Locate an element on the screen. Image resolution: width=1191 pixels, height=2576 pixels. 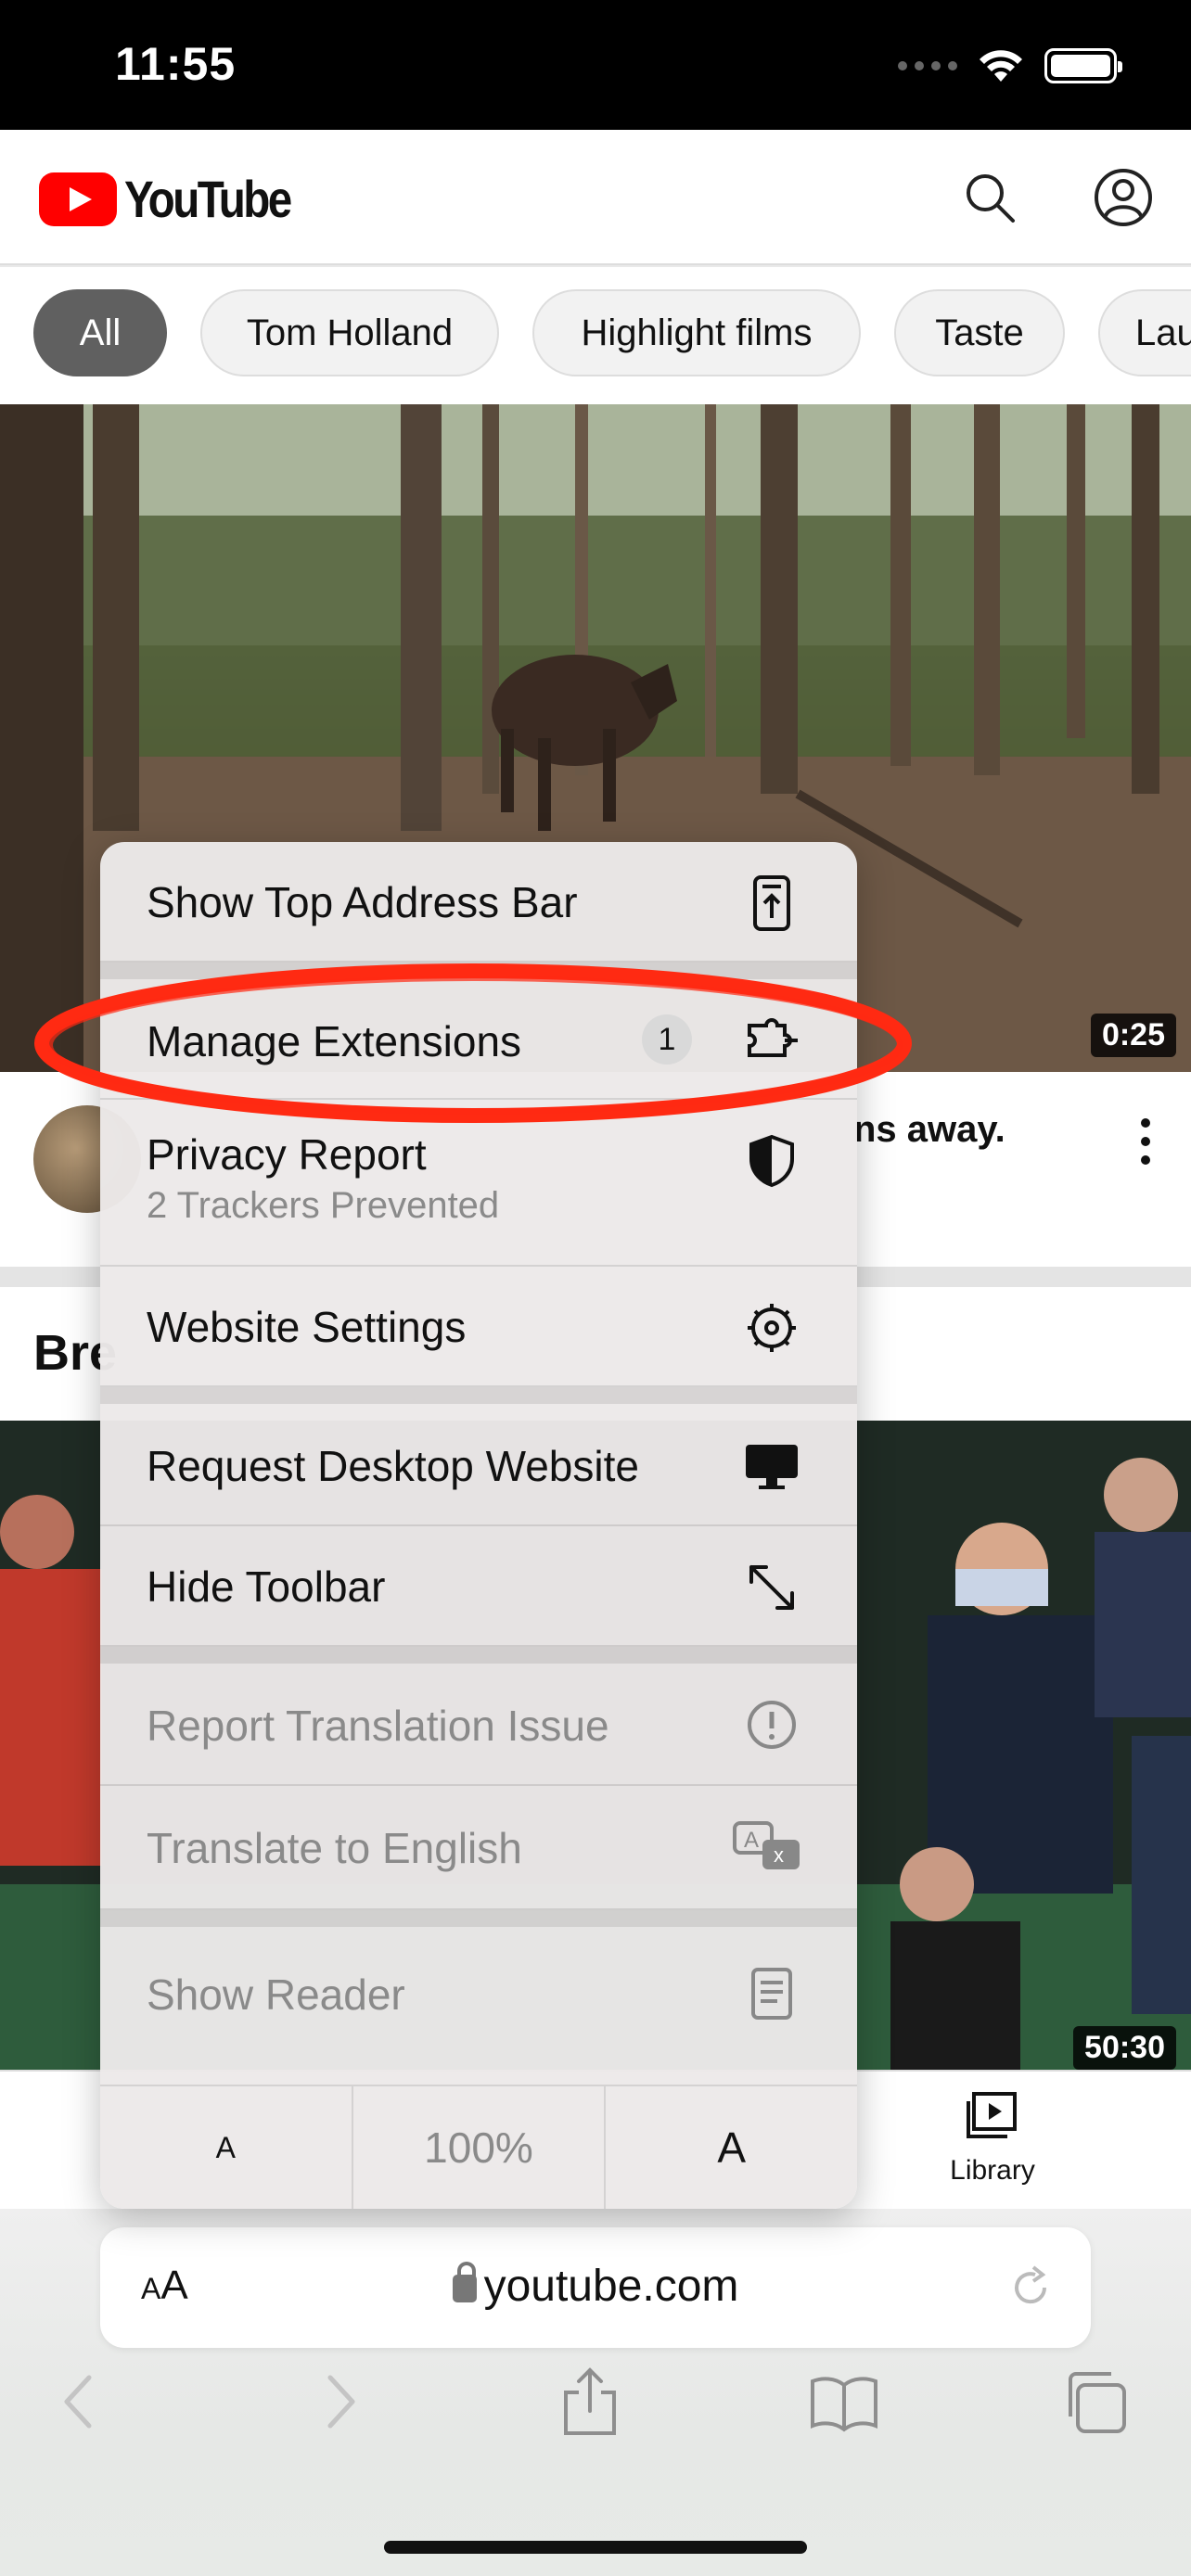
chip-taste: Taste is located at coordinates (980, 333).